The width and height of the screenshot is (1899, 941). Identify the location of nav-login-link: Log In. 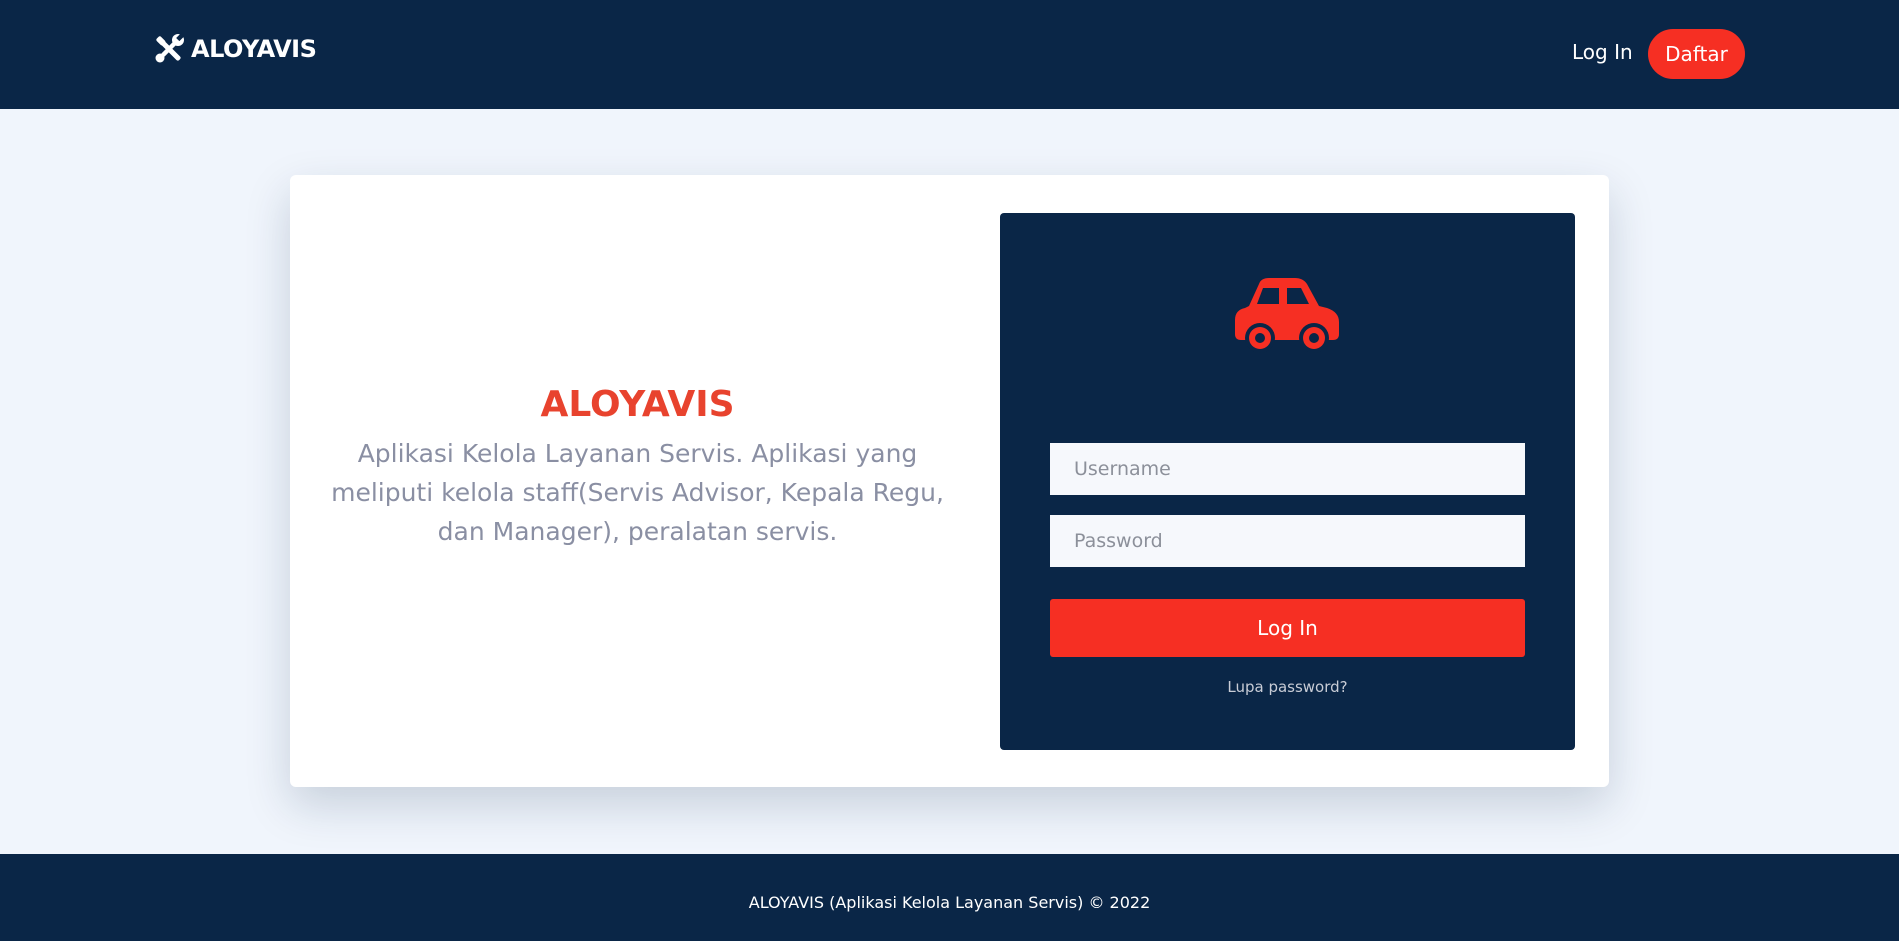
(1602, 52).